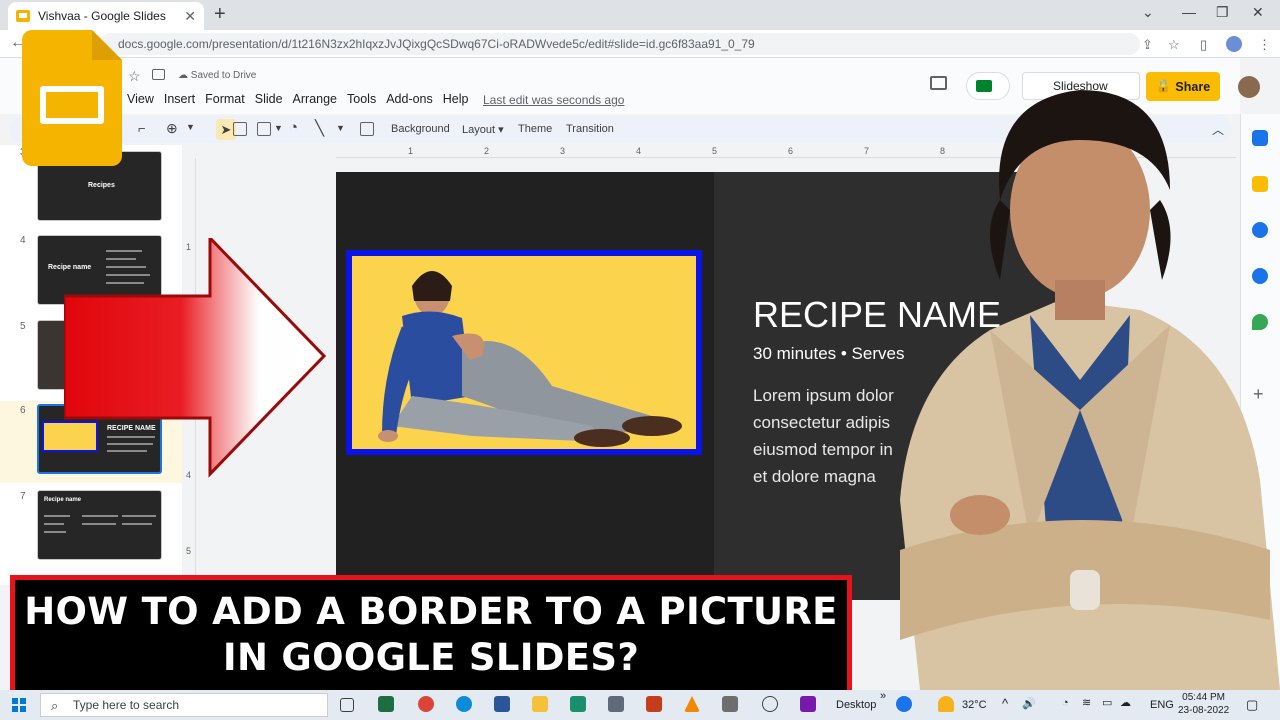 This screenshot has width=1280, height=720. What do you see at coordinates (23, 16) in the screenshot?
I see `slides-favicon-icon` at bounding box center [23, 16].